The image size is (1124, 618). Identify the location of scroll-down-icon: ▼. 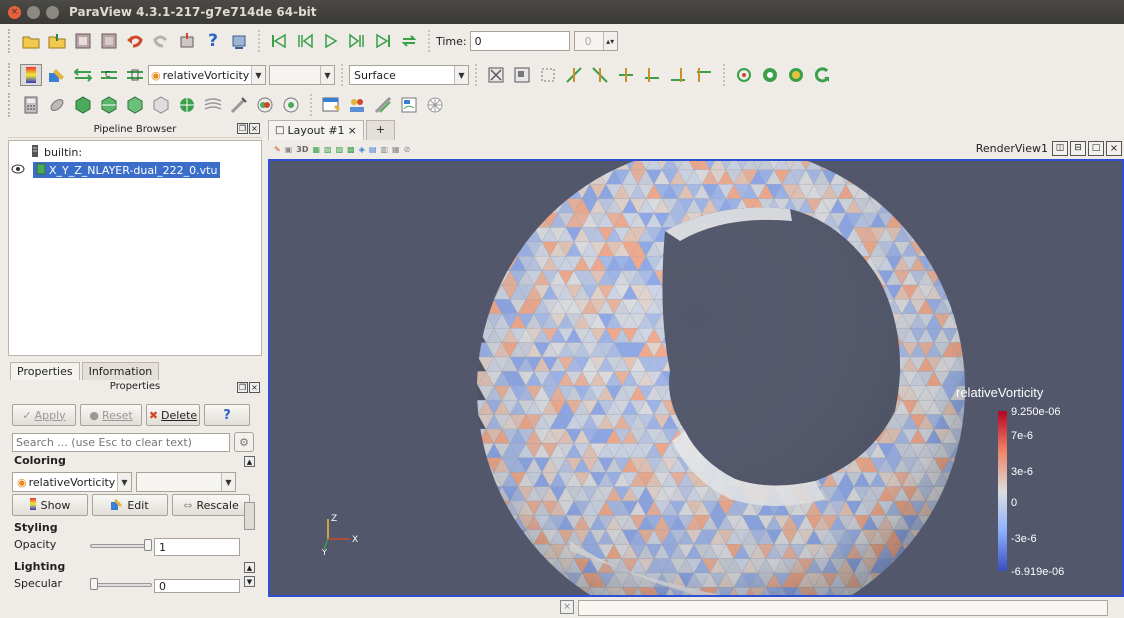
(249, 581).